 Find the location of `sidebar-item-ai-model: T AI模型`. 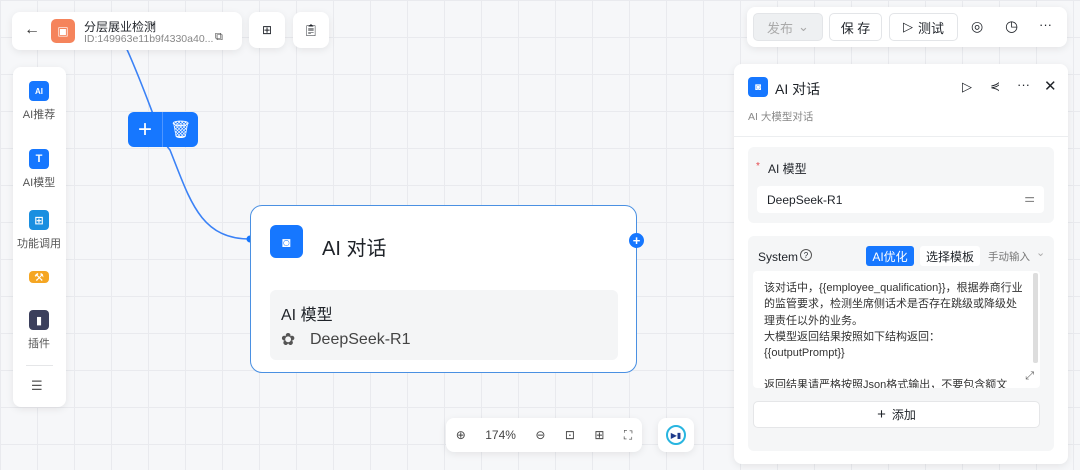

sidebar-item-ai-model: T AI模型 is located at coordinates (39, 169).